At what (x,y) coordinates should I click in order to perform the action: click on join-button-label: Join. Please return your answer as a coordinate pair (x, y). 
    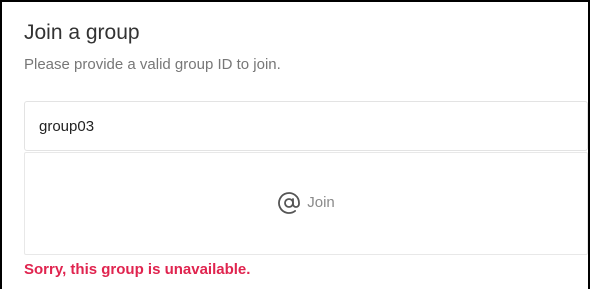
    Looking at the image, I should click on (321, 202).